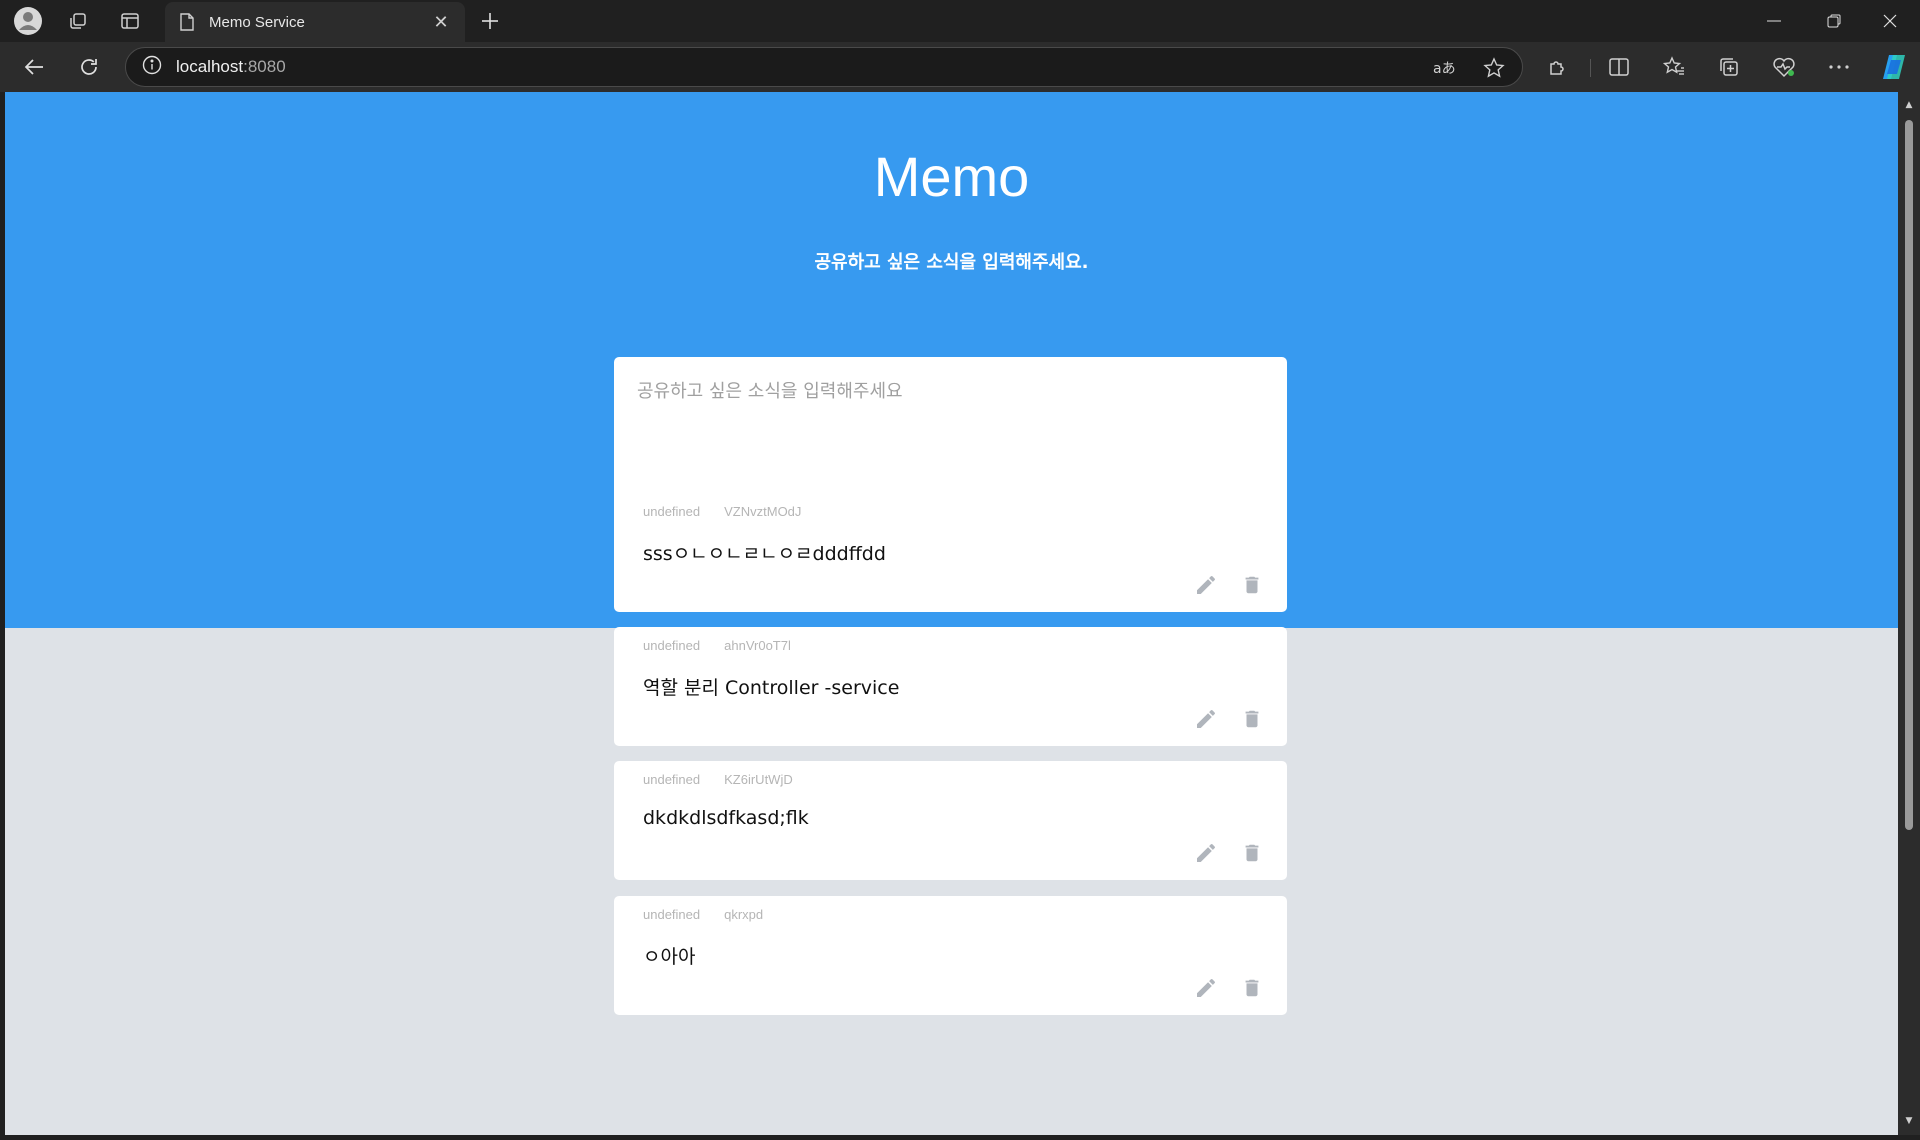 The height and width of the screenshot is (1140, 1920). Describe the element at coordinates (89, 67) in the screenshot. I see `refresh-icon` at that location.